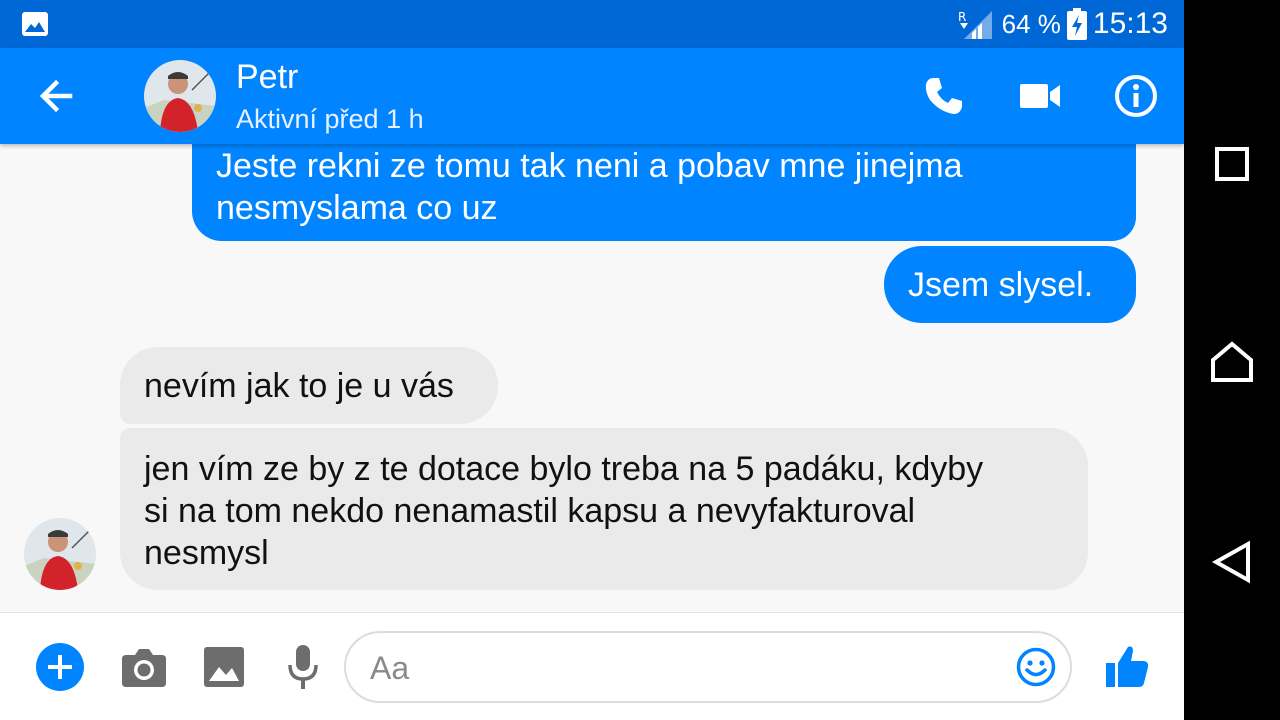  I want to click on incoming-message: nevím jak to je u vás, so click(309, 385).